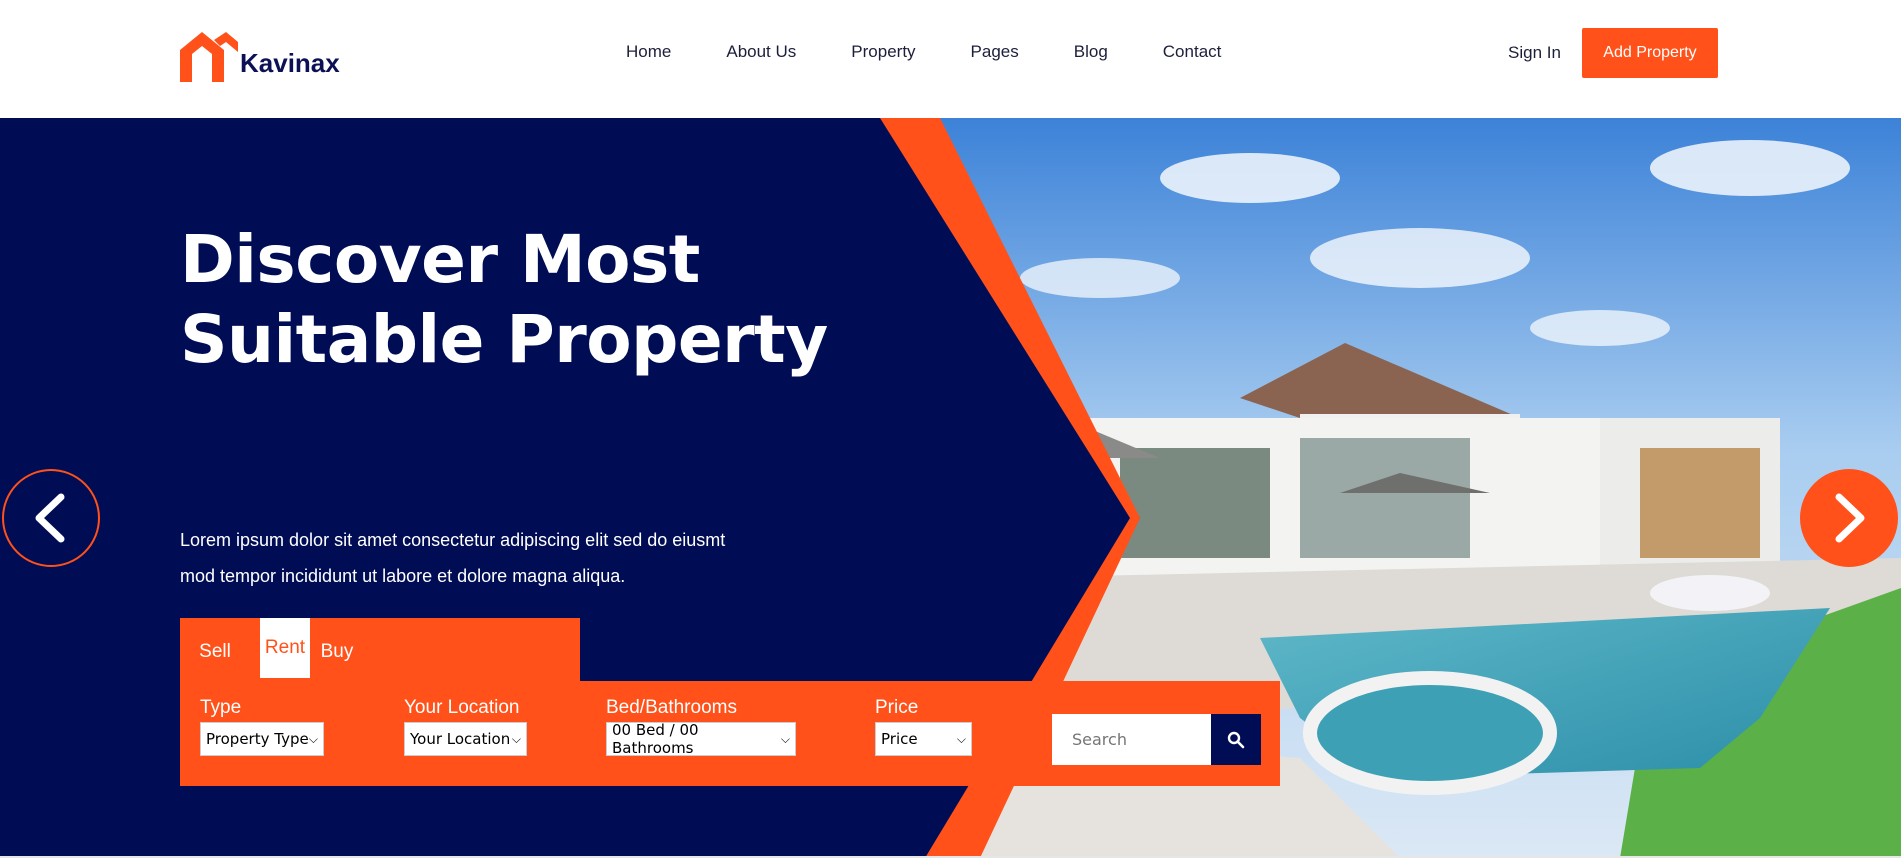  What do you see at coordinates (504, 300) in the screenshot?
I see `hero-title: Discover Most Suitable Property` at bounding box center [504, 300].